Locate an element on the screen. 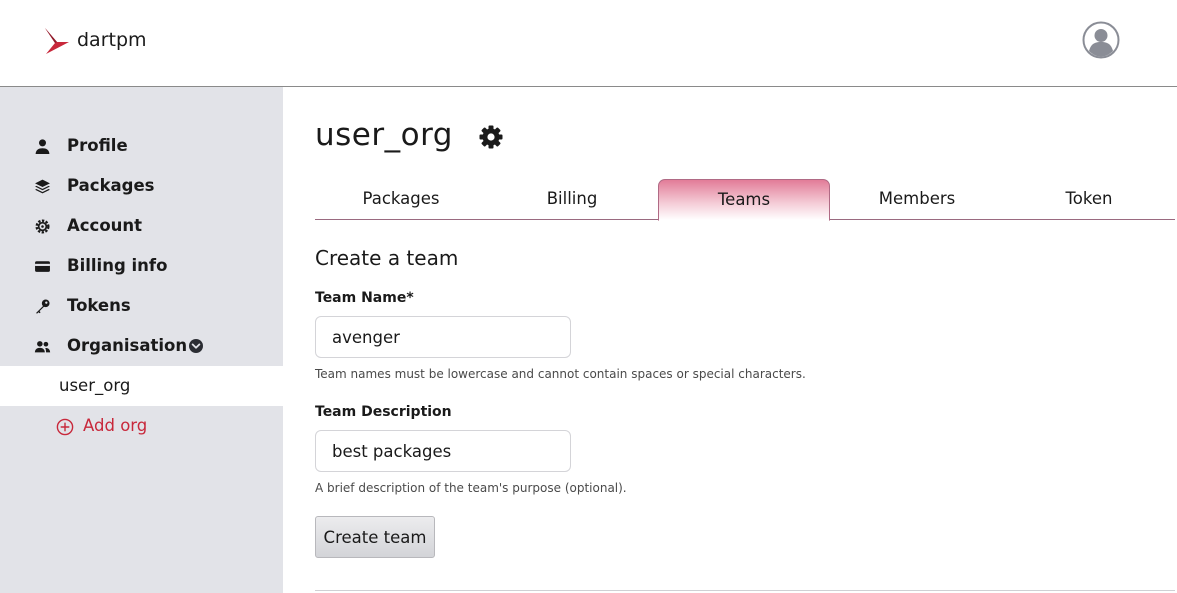 The width and height of the screenshot is (1177, 593). stack-icon is located at coordinates (42, 186).